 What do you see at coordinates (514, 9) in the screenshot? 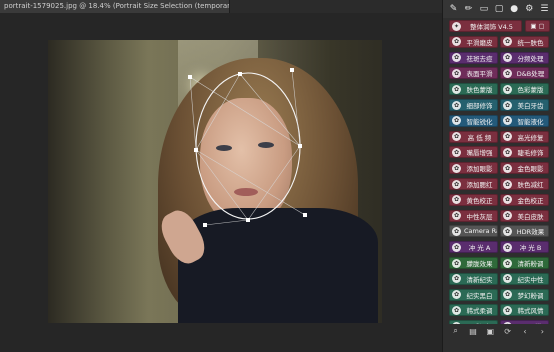
I see `user-icon: ●` at bounding box center [514, 9].